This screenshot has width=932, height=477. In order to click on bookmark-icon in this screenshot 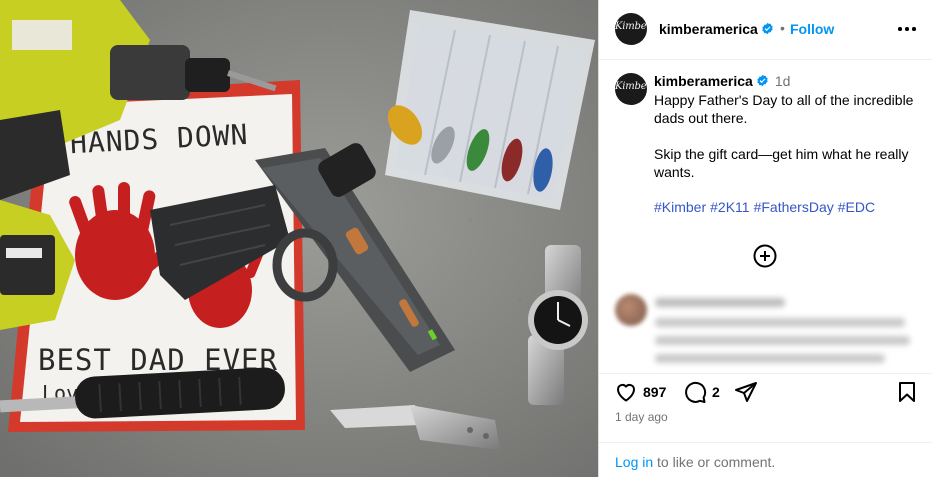, I will do `click(907, 392)`.